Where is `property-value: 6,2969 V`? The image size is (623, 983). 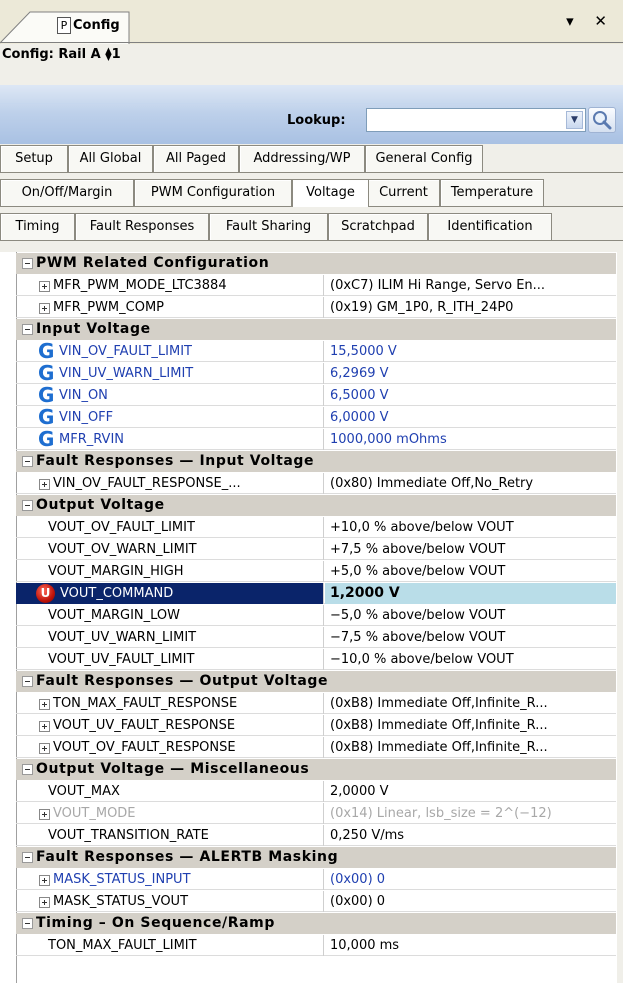 property-value: 6,2969 V is located at coordinates (470, 373).